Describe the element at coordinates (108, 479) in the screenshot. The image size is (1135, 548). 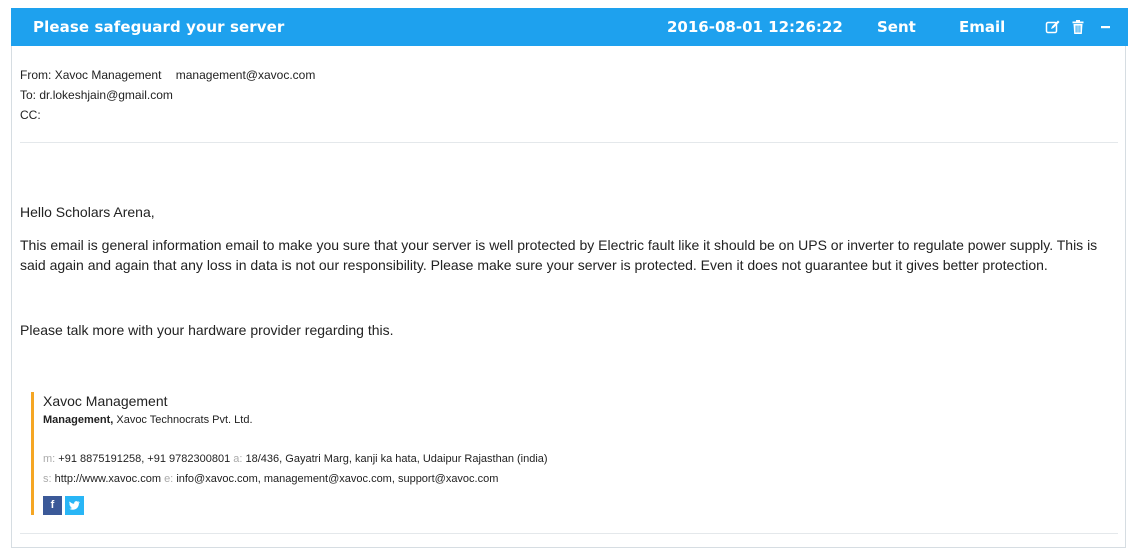
I see `signature-site: http://www.xavoc.com` at that location.